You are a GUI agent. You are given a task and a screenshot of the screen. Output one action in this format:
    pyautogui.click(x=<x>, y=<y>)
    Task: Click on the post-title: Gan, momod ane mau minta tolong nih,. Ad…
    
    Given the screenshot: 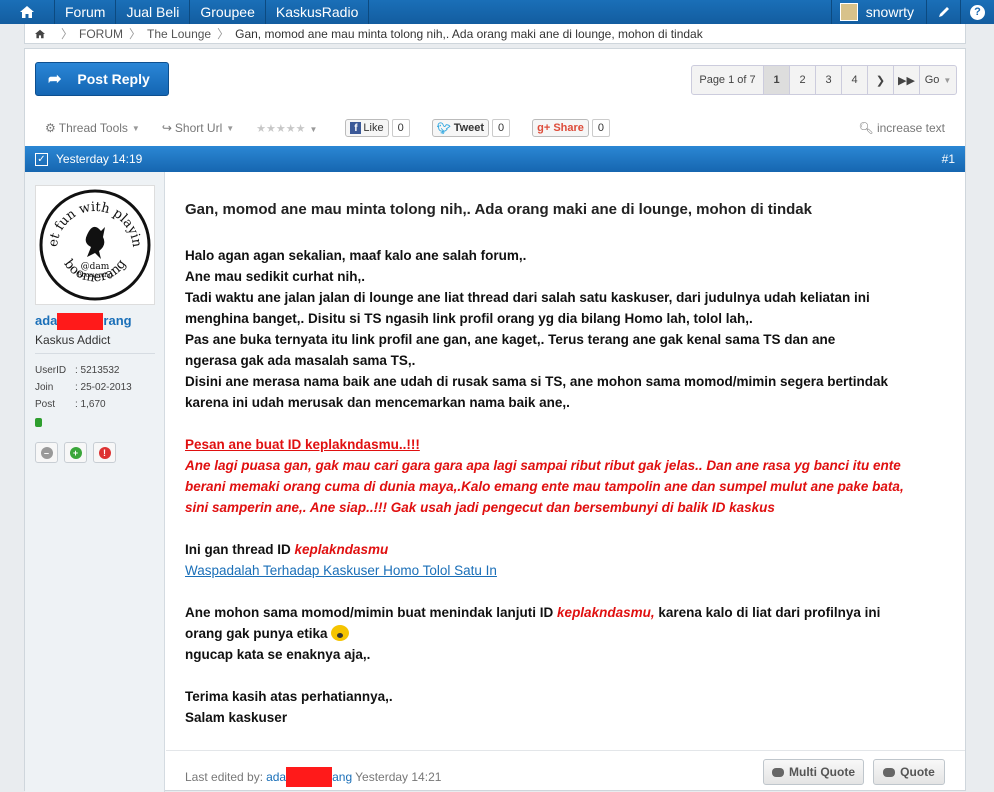 What is the action you would take?
    pyautogui.click(x=498, y=209)
    